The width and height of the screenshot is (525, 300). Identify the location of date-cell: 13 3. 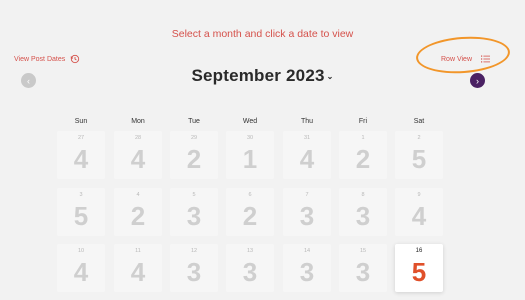
(250, 268).